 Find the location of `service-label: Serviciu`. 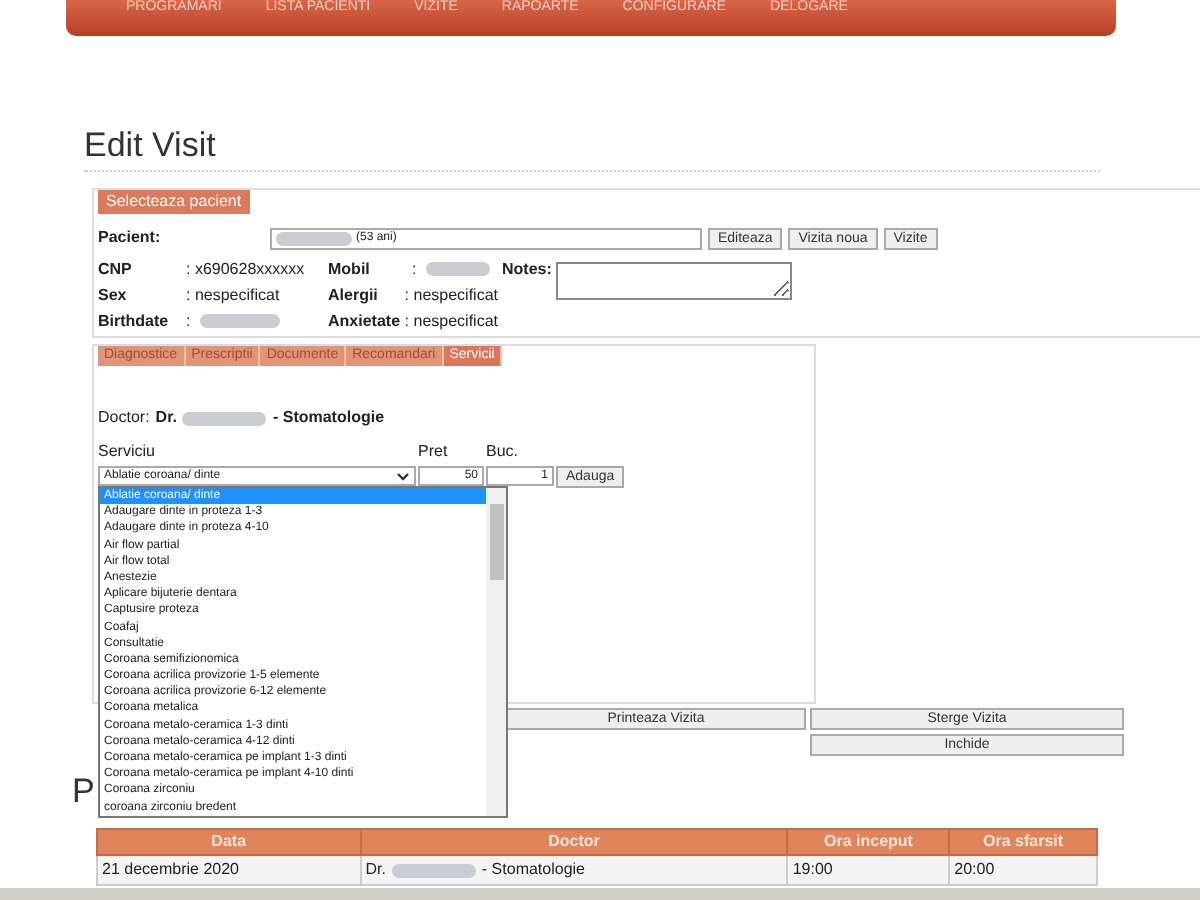

service-label: Serviciu is located at coordinates (127, 452).